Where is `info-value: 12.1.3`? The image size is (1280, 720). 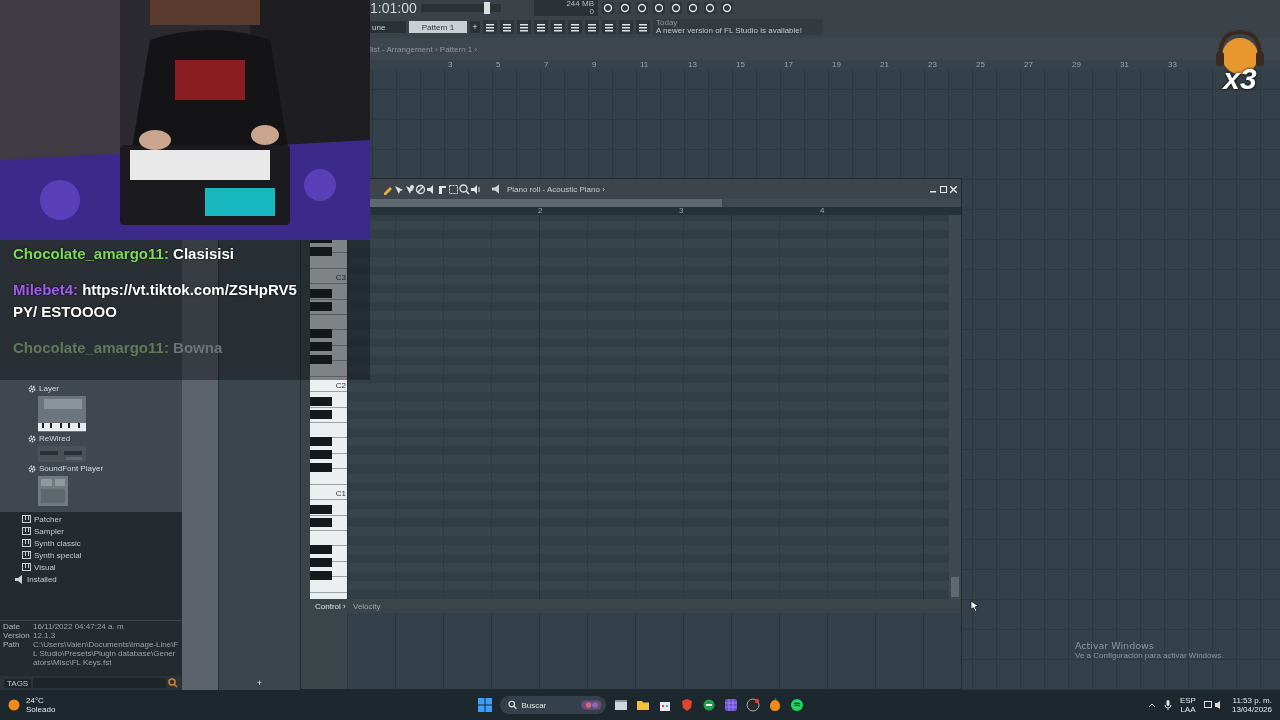 info-value: 12.1.3 is located at coordinates (45, 635).